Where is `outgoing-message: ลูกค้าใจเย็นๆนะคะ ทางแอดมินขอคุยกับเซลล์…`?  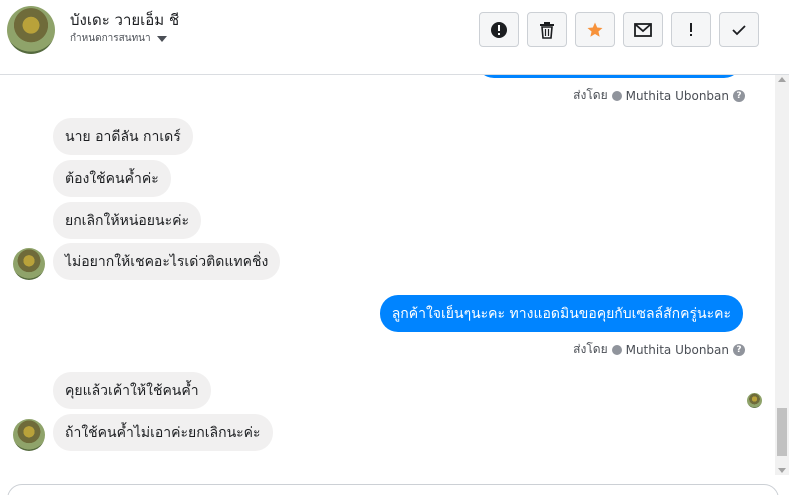 outgoing-message: ลูกค้าใจเย็นๆนะคะ ทางแอดมินขอคุยกับเซลล์… is located at coordinates (561, 313).